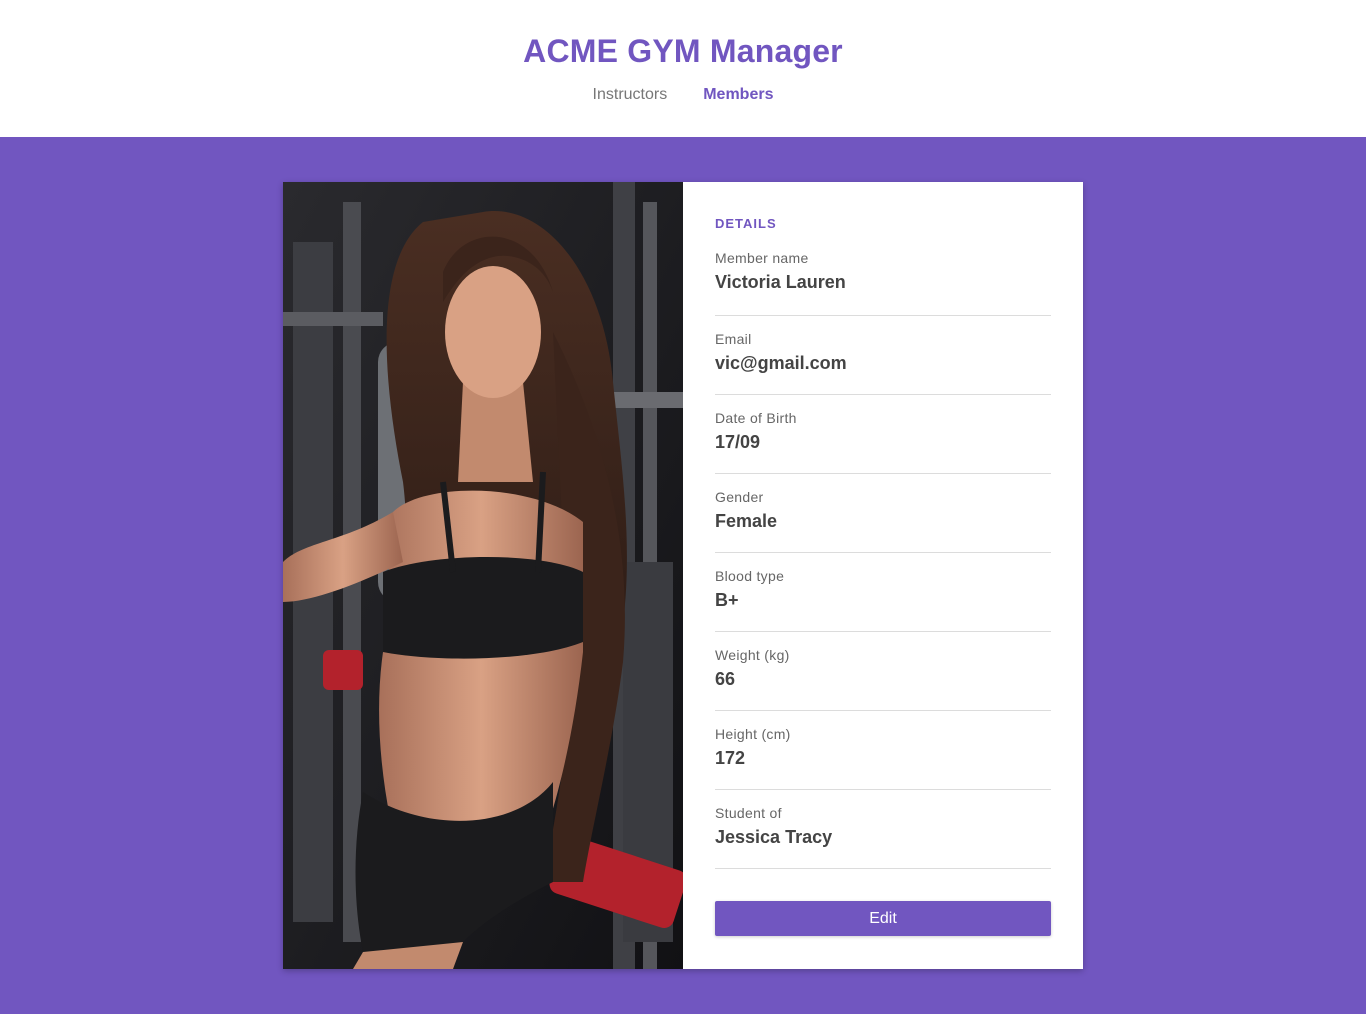  What do you see at coordinates (883, 434) in the screenshot?
I see `field-date-of-birth: Date of Birth 17/09` at bounding box center [883, 434].